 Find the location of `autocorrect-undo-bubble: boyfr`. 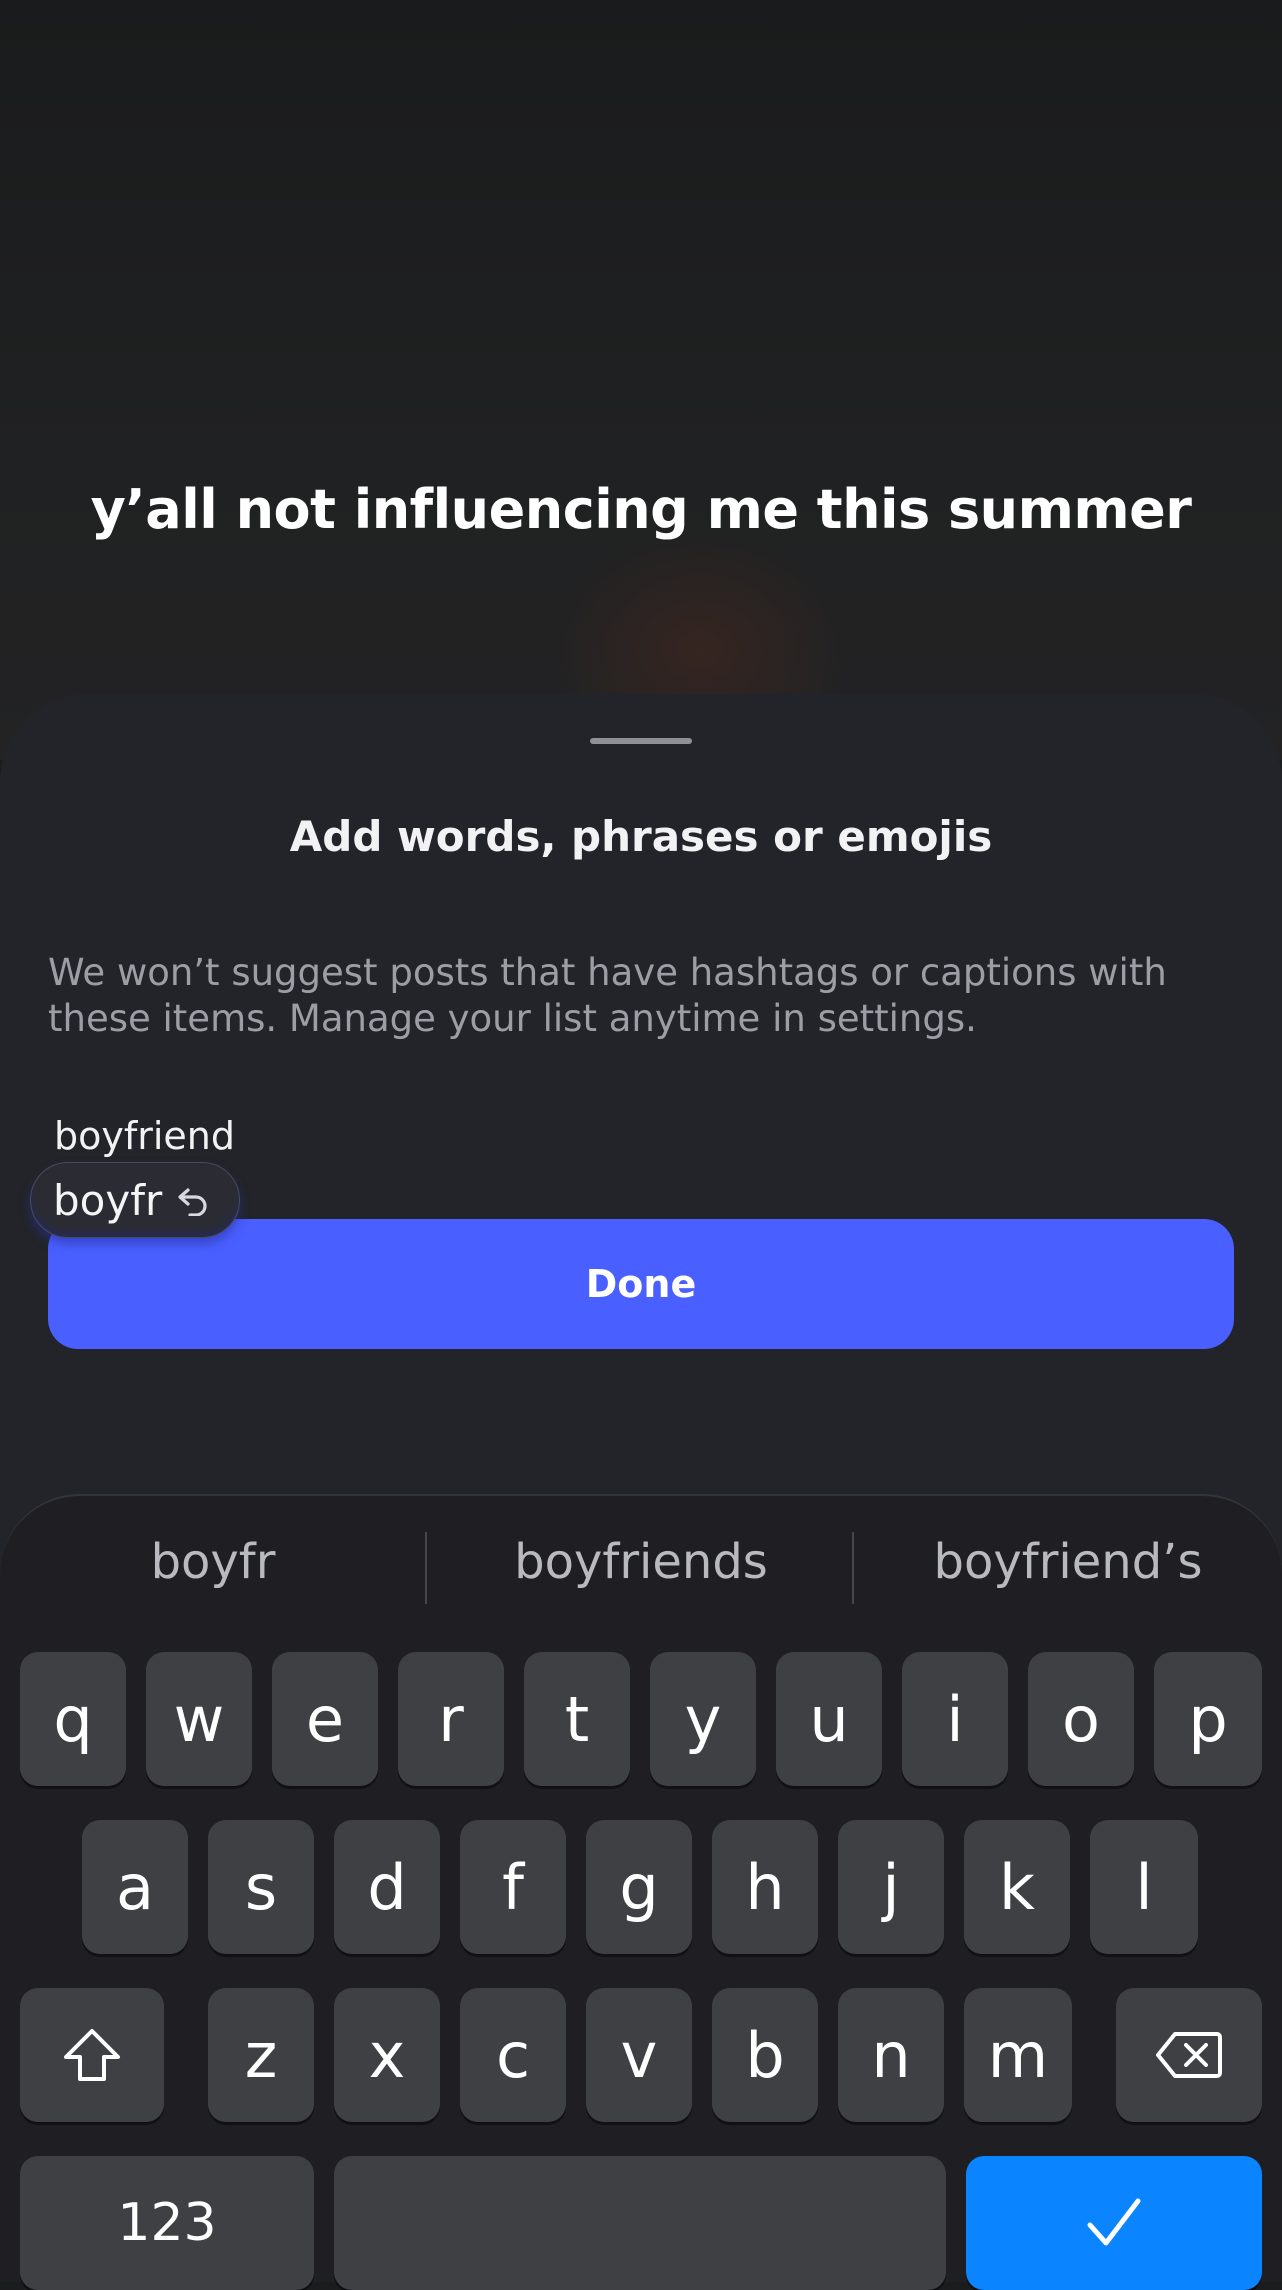

autocorrect-undo-bubble: boyfr is located at coordinates (135, 1200).